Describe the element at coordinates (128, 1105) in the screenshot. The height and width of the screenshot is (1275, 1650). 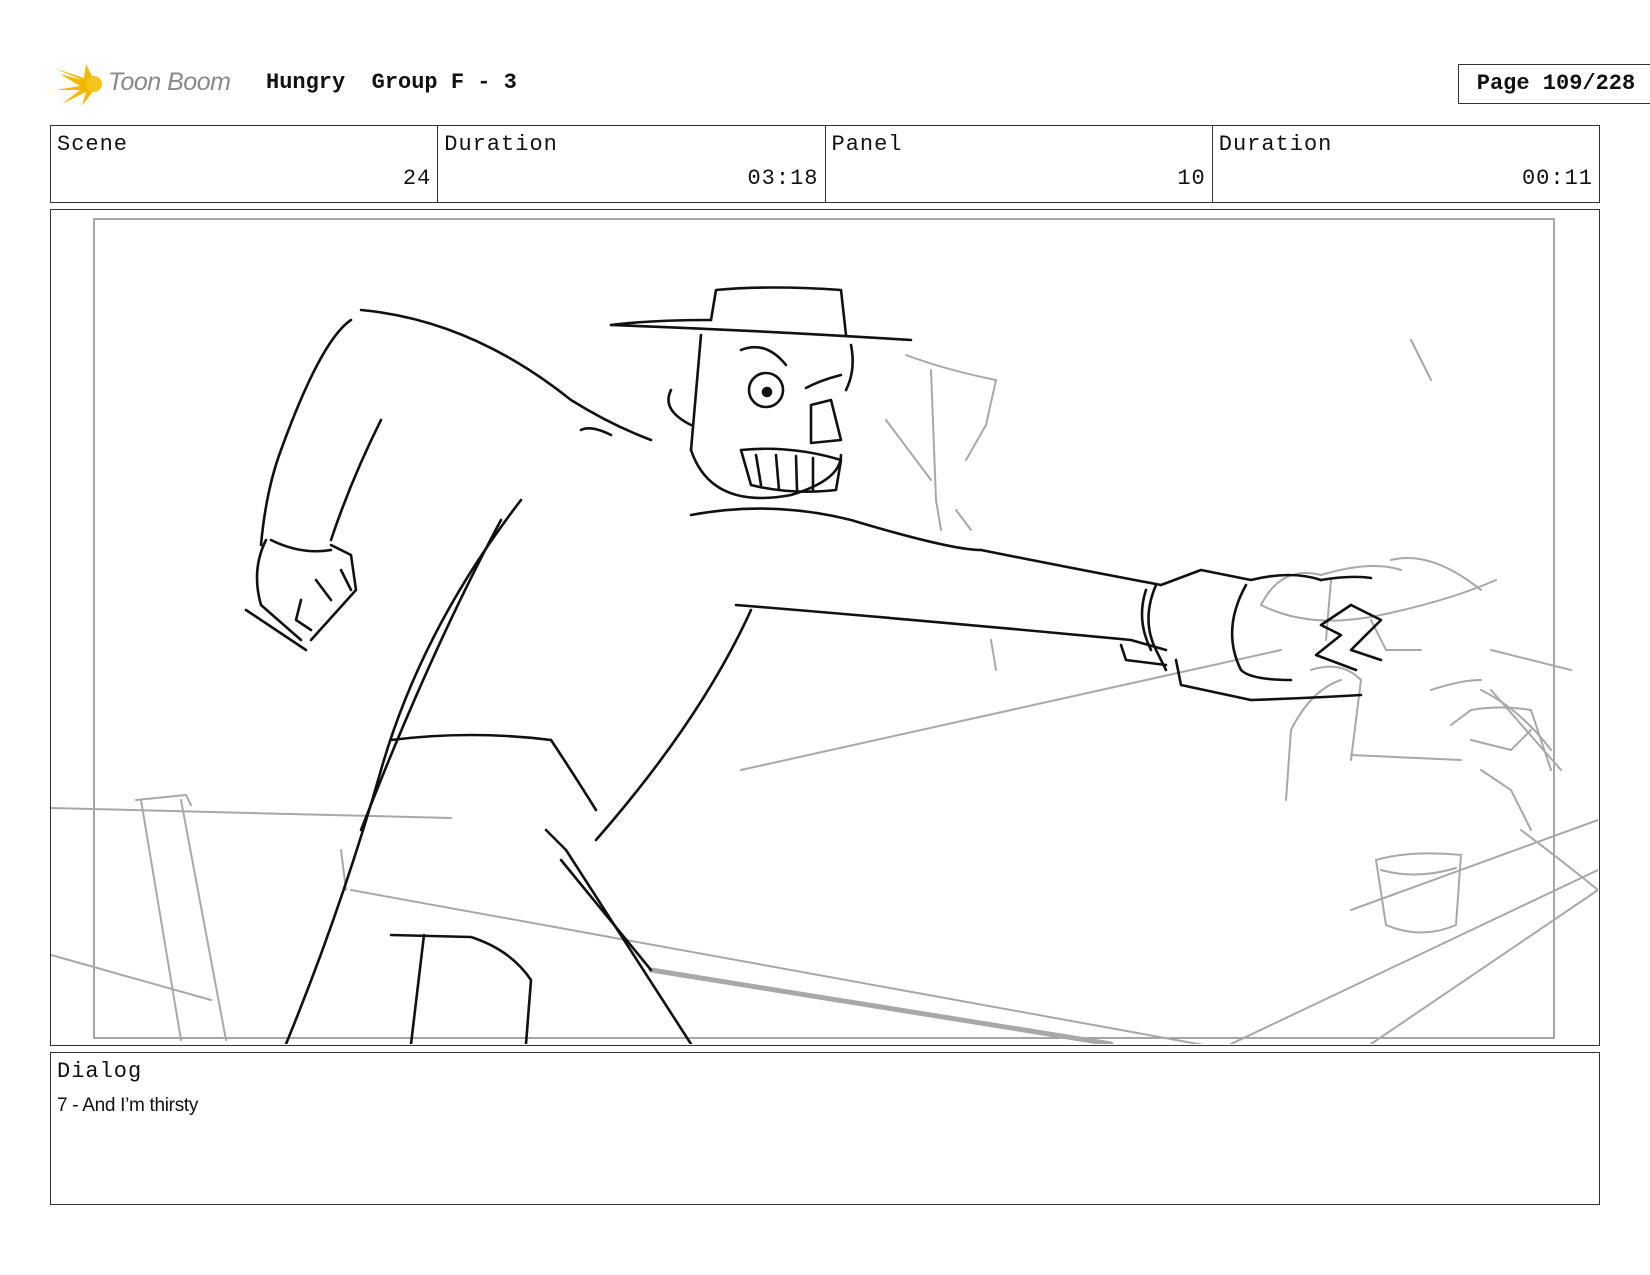
I see `dialog-text: 7 - And I’m thirsty` at that location.